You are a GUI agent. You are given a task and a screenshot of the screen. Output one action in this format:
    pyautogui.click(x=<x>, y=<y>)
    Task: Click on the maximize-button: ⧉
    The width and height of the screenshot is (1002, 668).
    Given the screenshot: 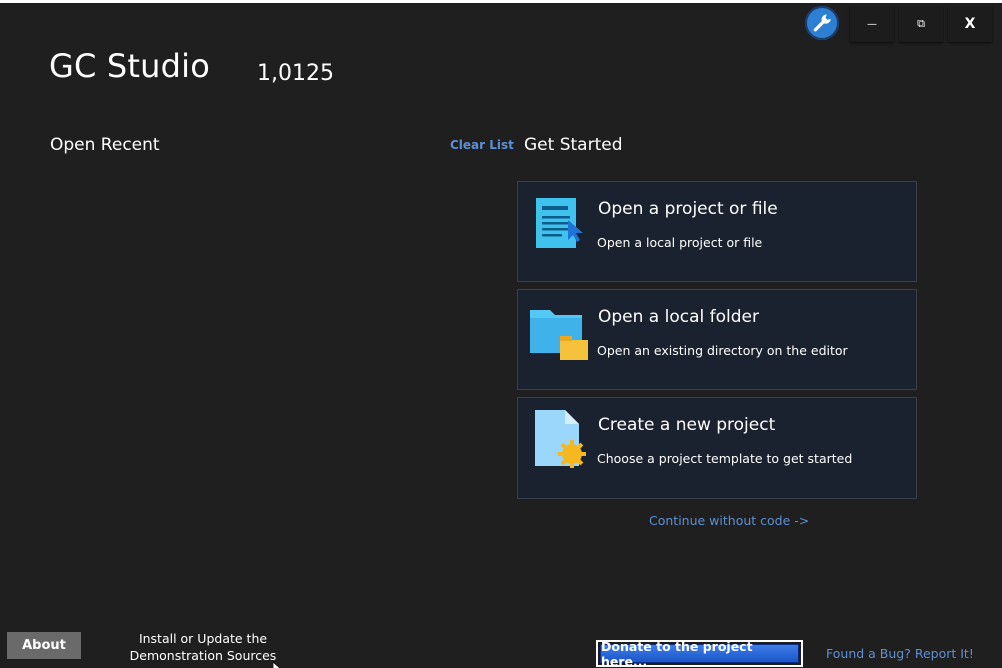 What is the action you would take?
    pyautogui.click(x=921, y=24)
    